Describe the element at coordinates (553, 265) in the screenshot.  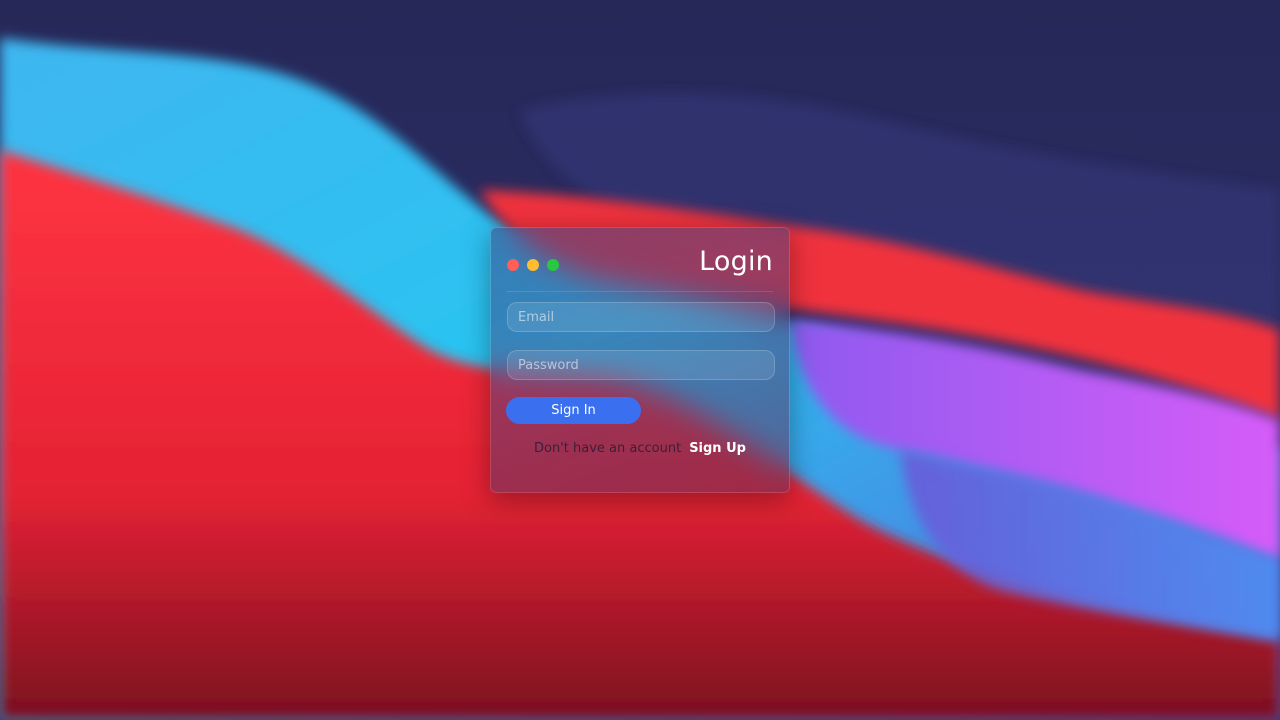
I see `zoom-window-button` at that location.